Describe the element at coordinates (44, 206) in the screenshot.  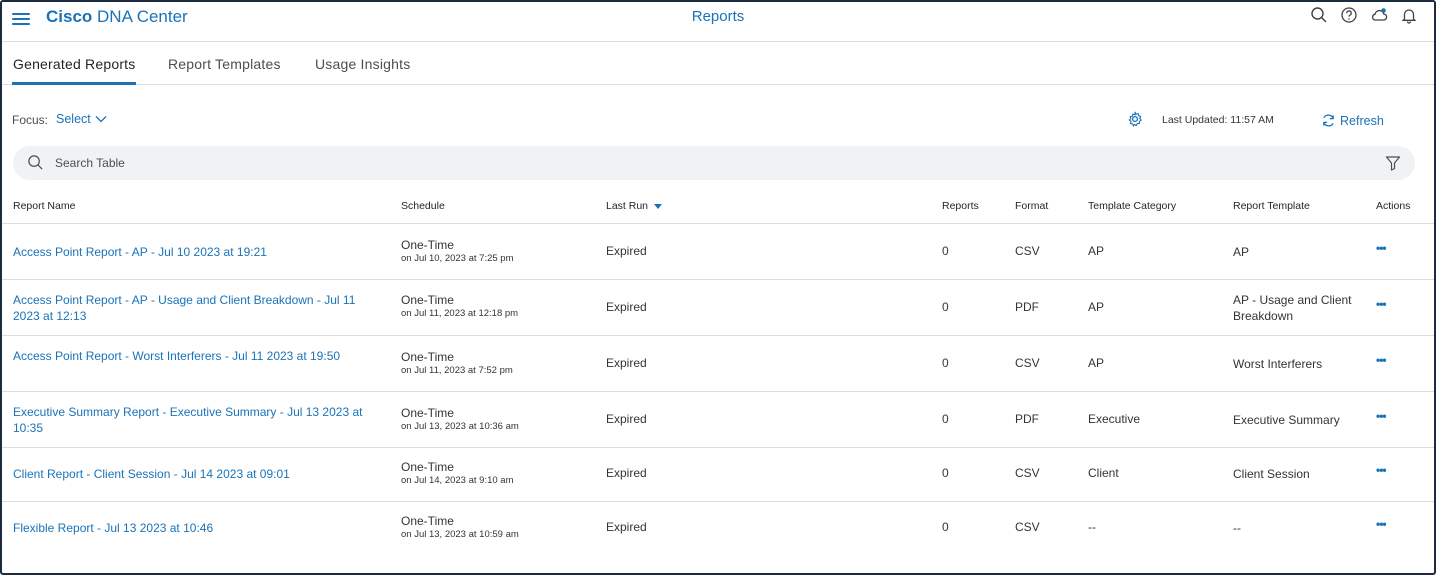
I see `column-header-report-name: Report Name` at that location.